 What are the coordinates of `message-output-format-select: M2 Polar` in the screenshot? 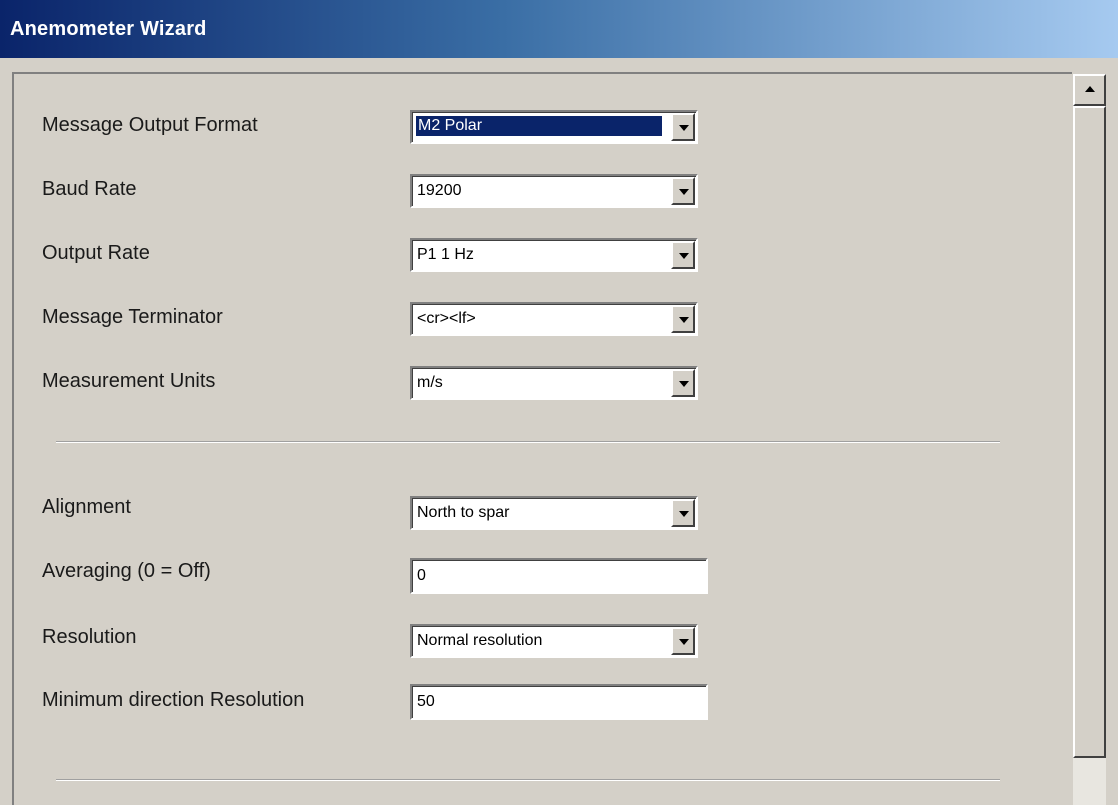 It's located at (554, 127).